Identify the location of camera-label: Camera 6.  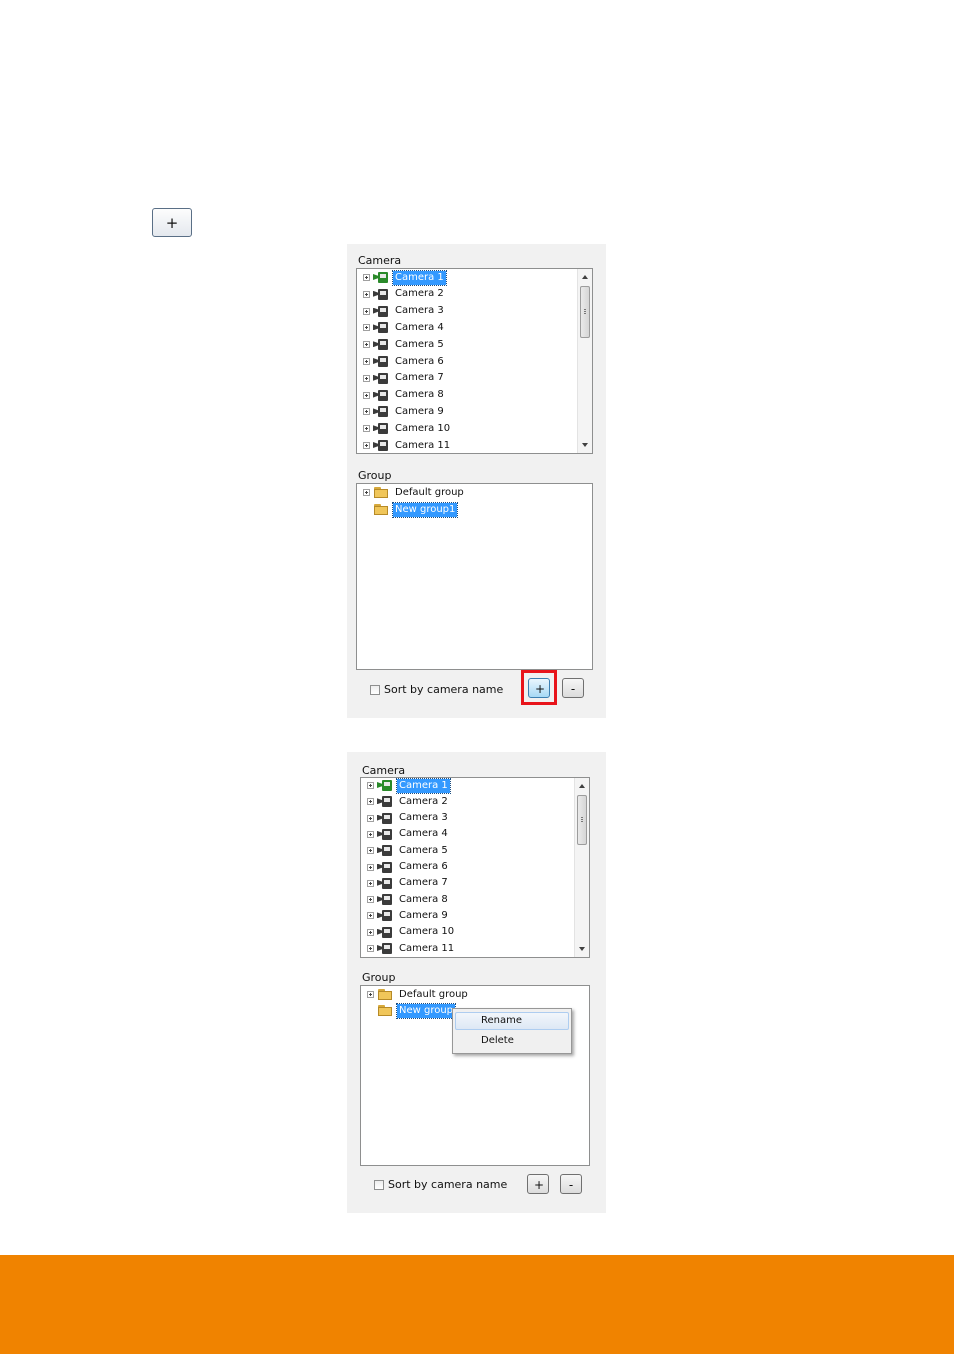
(419, 361).